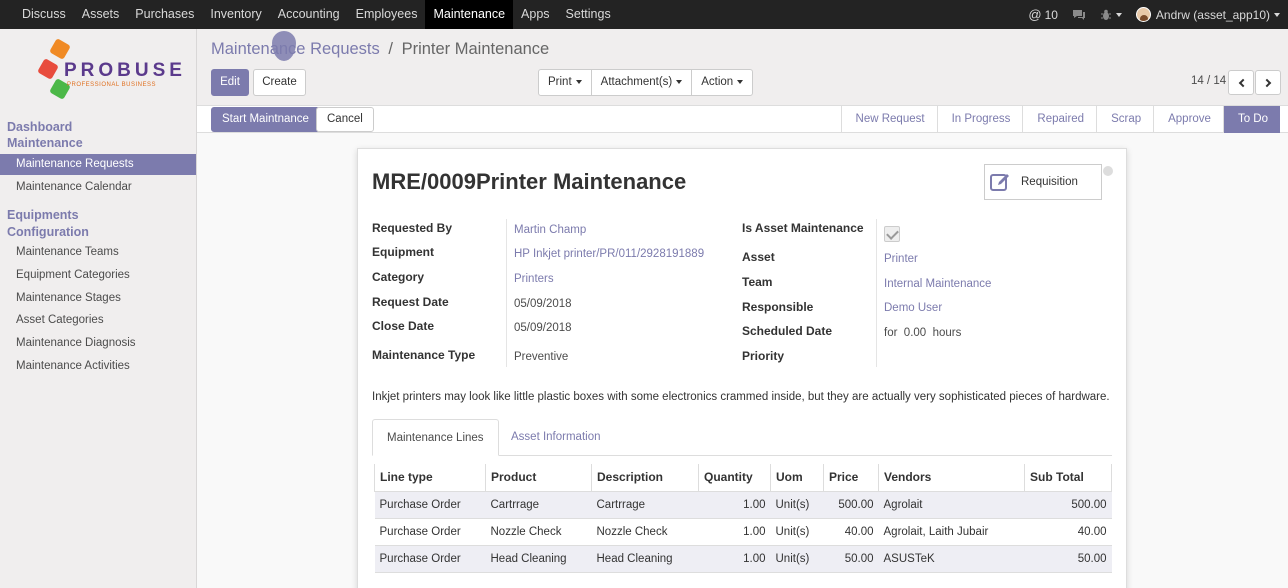  What do you see at coordinates (1111, 15) in the screenshot?
I see `debug-button` at bounding box center [1111, 15].